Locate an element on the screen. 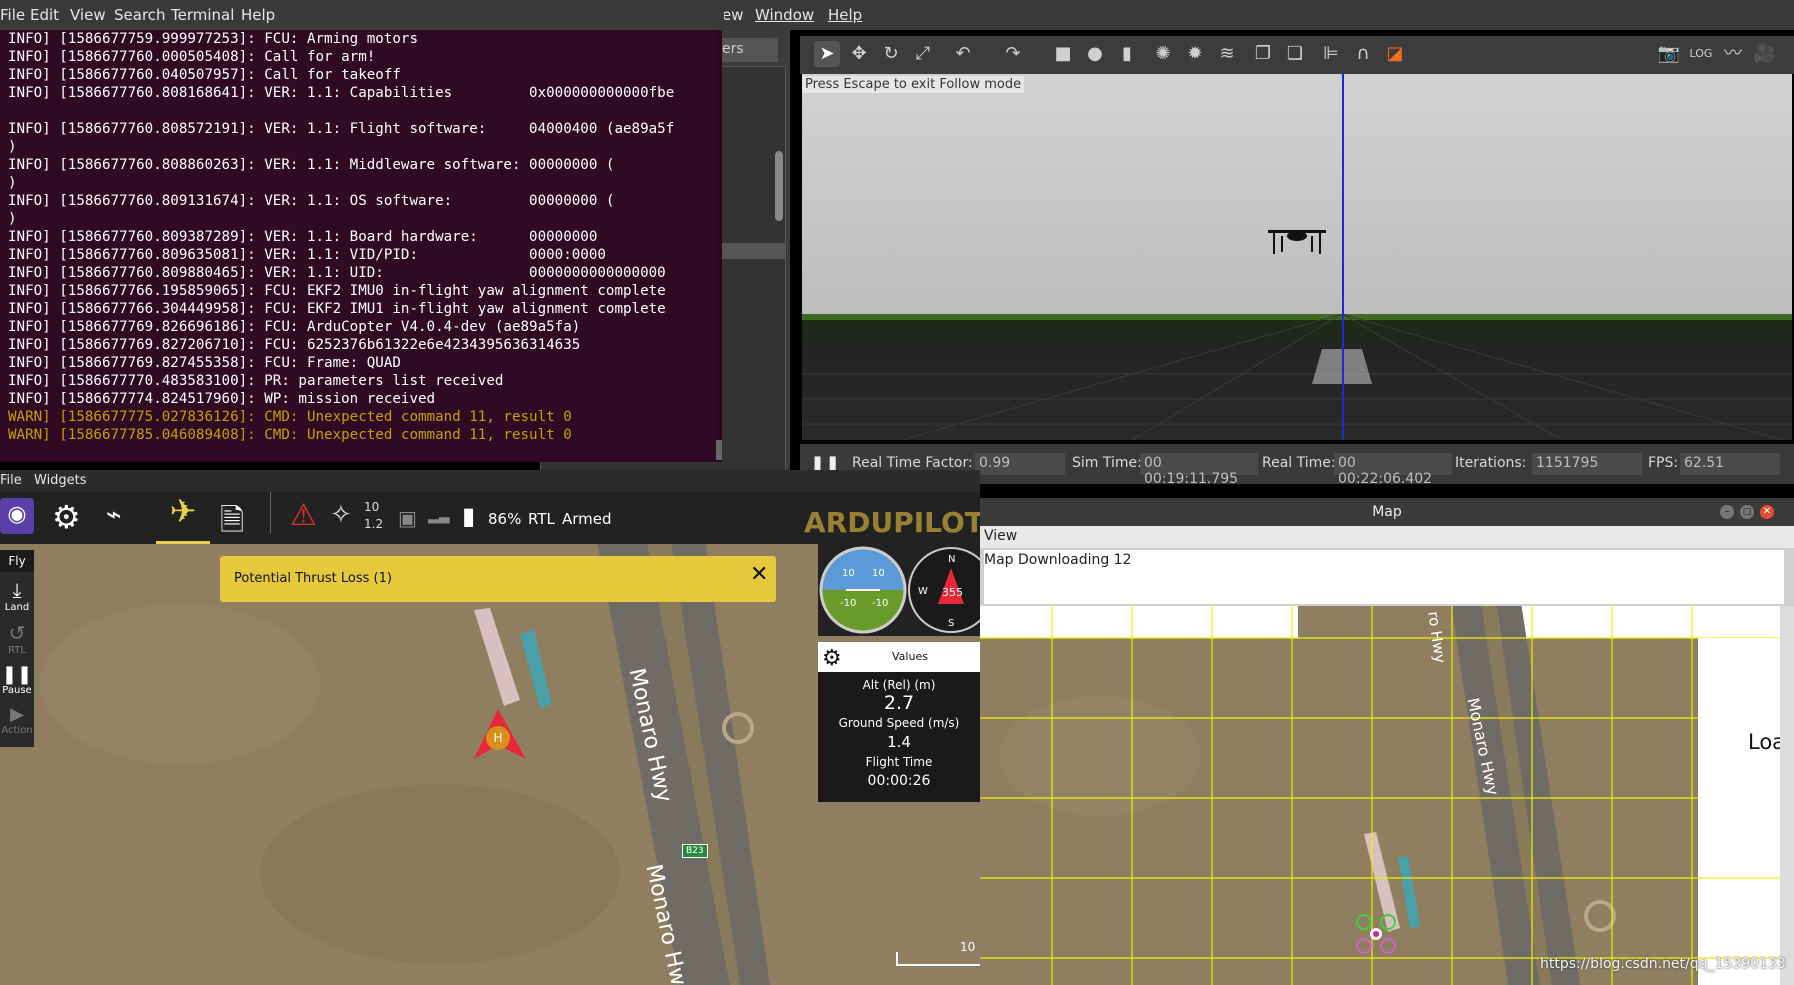 The image size is (1794, 985). plot-icon: 〰 is located at coordinates (1733, 54).